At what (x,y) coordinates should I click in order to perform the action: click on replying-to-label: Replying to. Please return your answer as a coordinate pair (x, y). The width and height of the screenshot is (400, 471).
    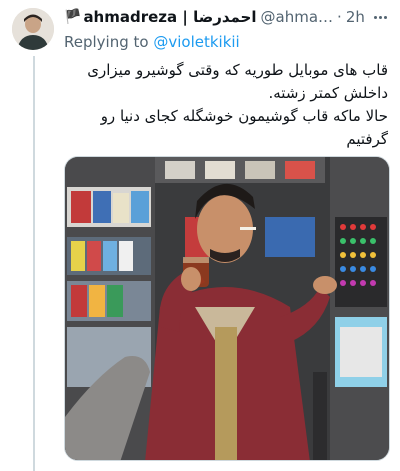
    Looking at the image, I should click on (109, 42).